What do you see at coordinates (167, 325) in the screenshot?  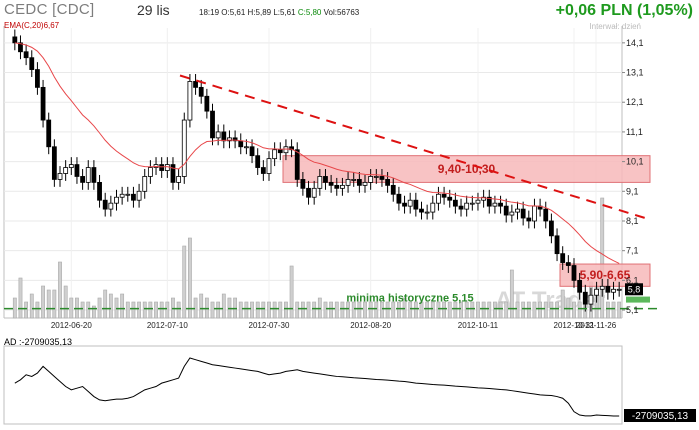 I see `date-tick-label: 2012-07-10` at bounding box center [167, 325].